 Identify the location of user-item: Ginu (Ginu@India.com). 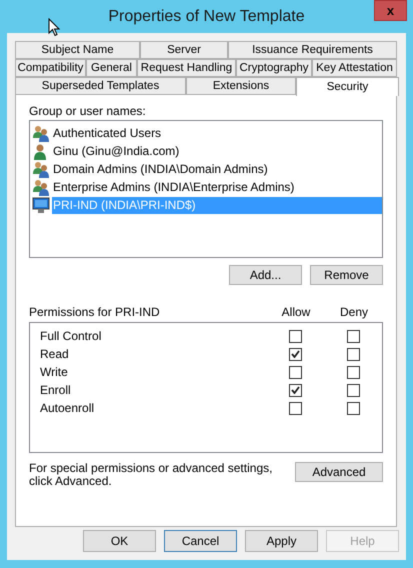
(116, 151).